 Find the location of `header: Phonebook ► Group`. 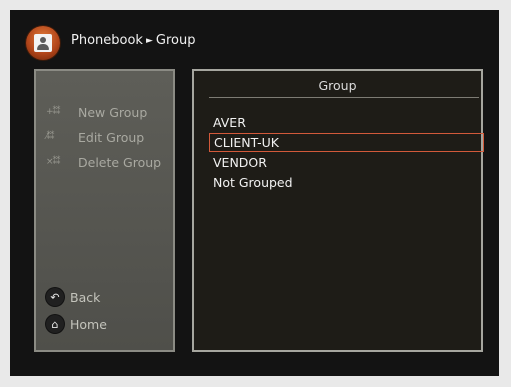

header: Phonebook ► Group is located at coordinates (254, 37).